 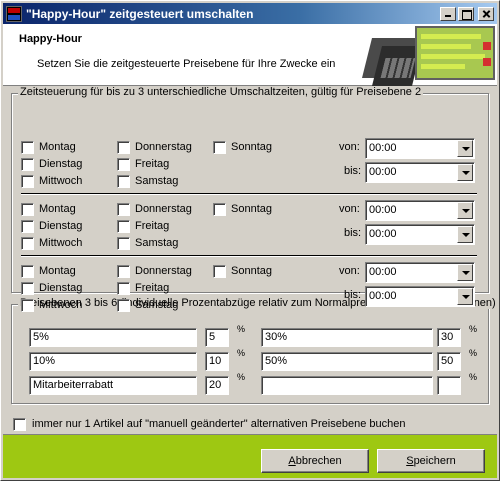 I want to click on price-level-name-field: 50%, so click(x=347, y=361).